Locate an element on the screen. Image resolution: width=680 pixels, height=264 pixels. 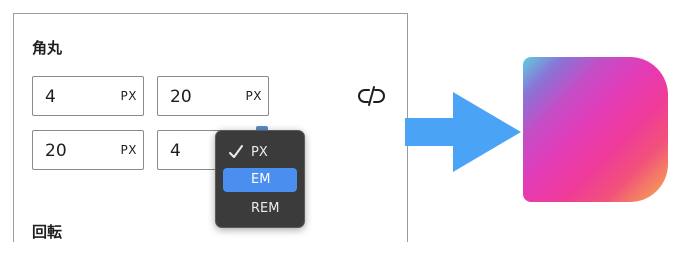
unit-option-label: REM is located at coordinates (265, 208).